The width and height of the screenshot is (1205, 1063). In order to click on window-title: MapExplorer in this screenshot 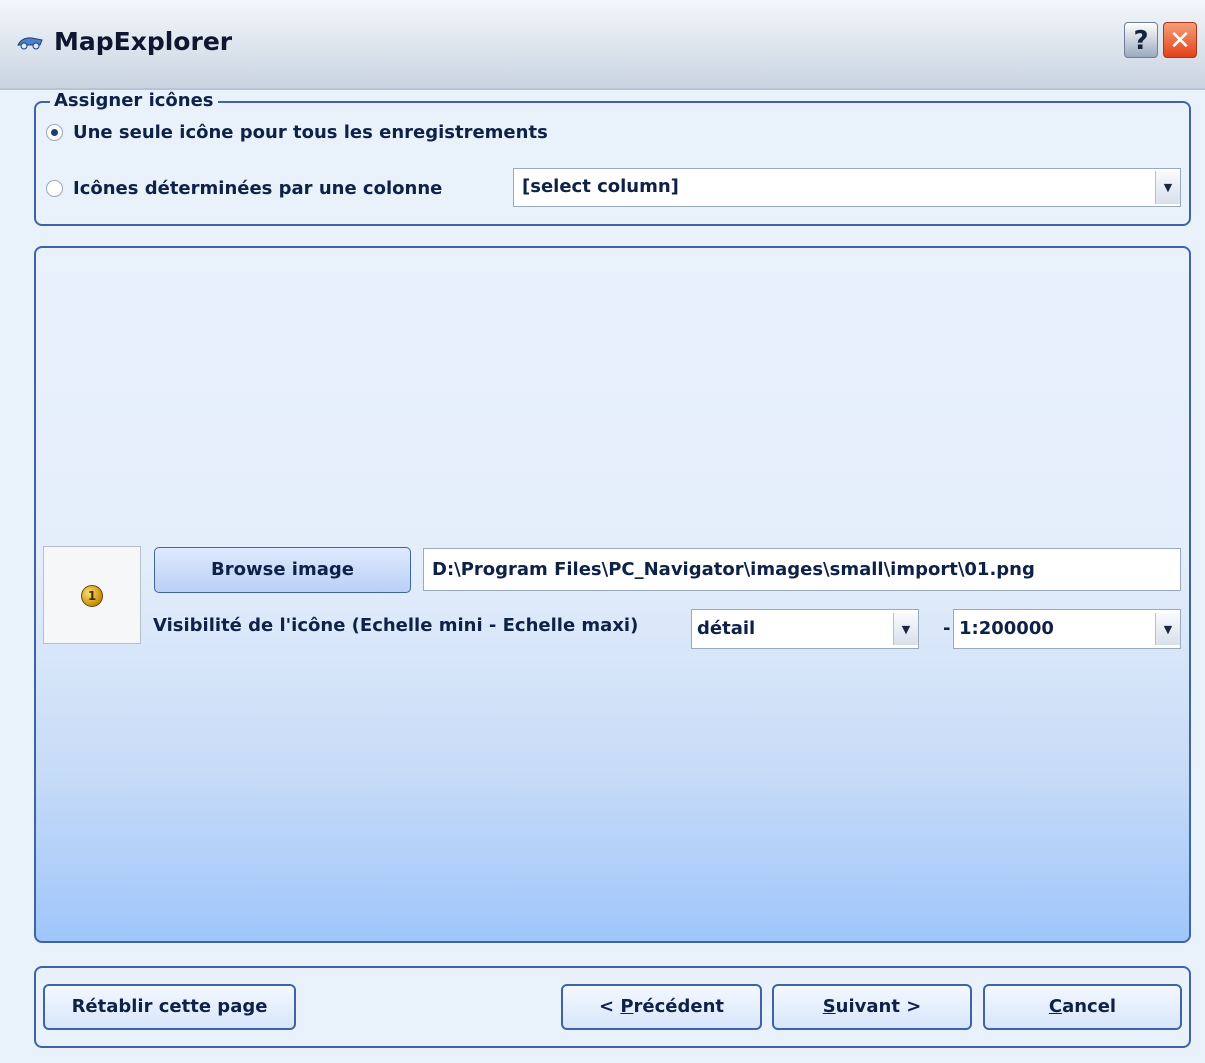, I will do `click(143, 41)`.